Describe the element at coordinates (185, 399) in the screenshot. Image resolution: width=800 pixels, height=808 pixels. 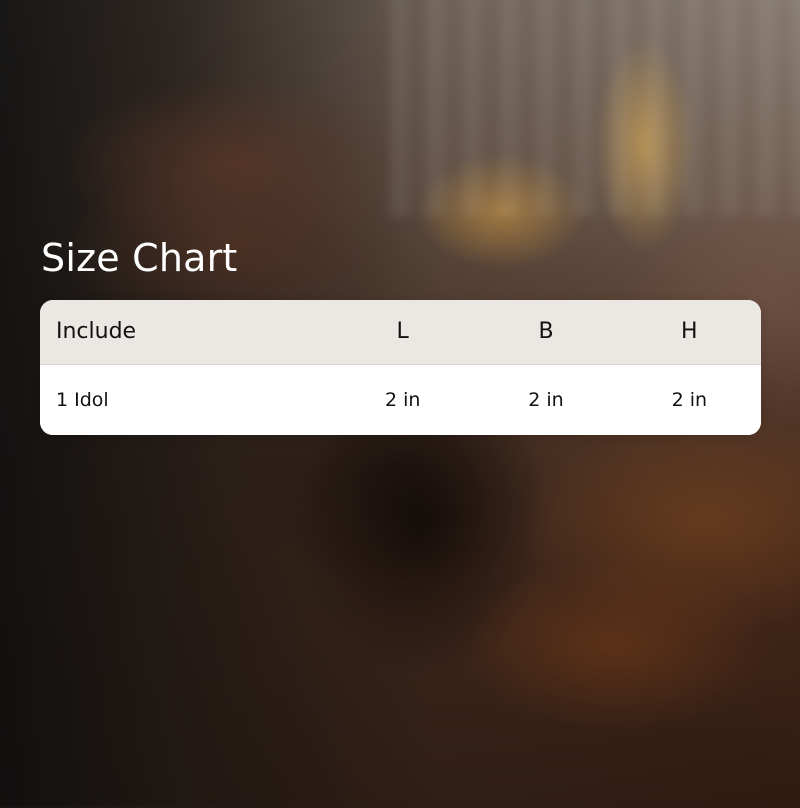
I see `cell-include: 1 Idol` at that location.